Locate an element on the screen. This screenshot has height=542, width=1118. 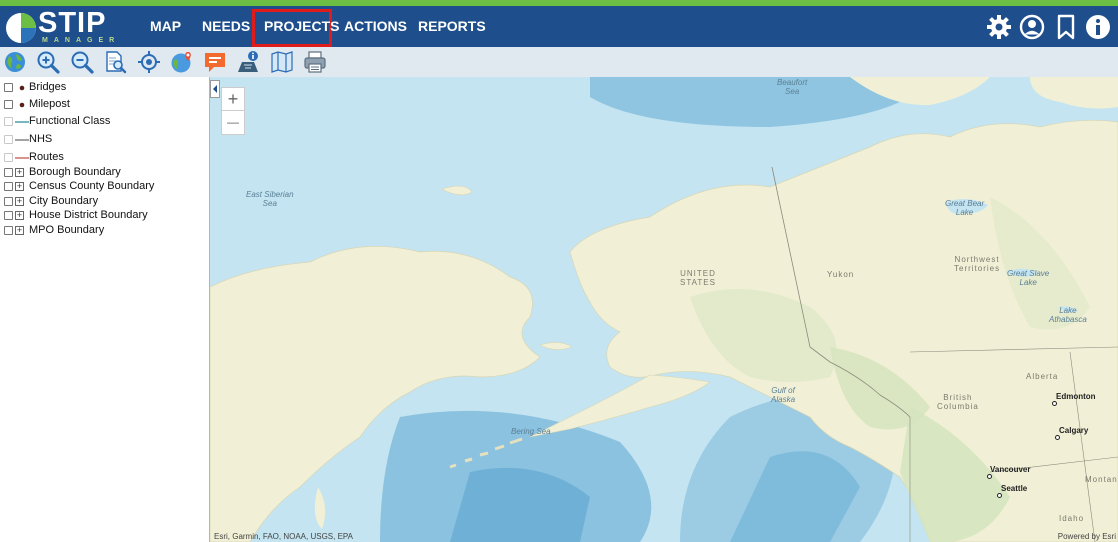
logo-title: STIP is located at coordinates (72, 23).